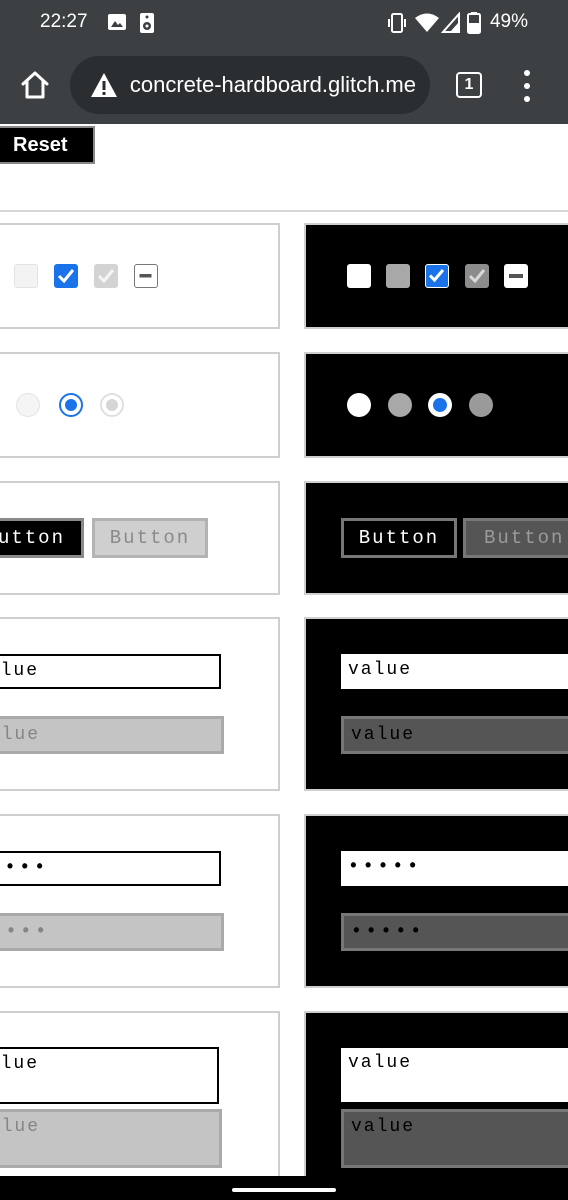 Image resolution: width=568 pixels, height=1200 pixels. I want to click on textarea-panel-light: value value, so click(140, 1093).